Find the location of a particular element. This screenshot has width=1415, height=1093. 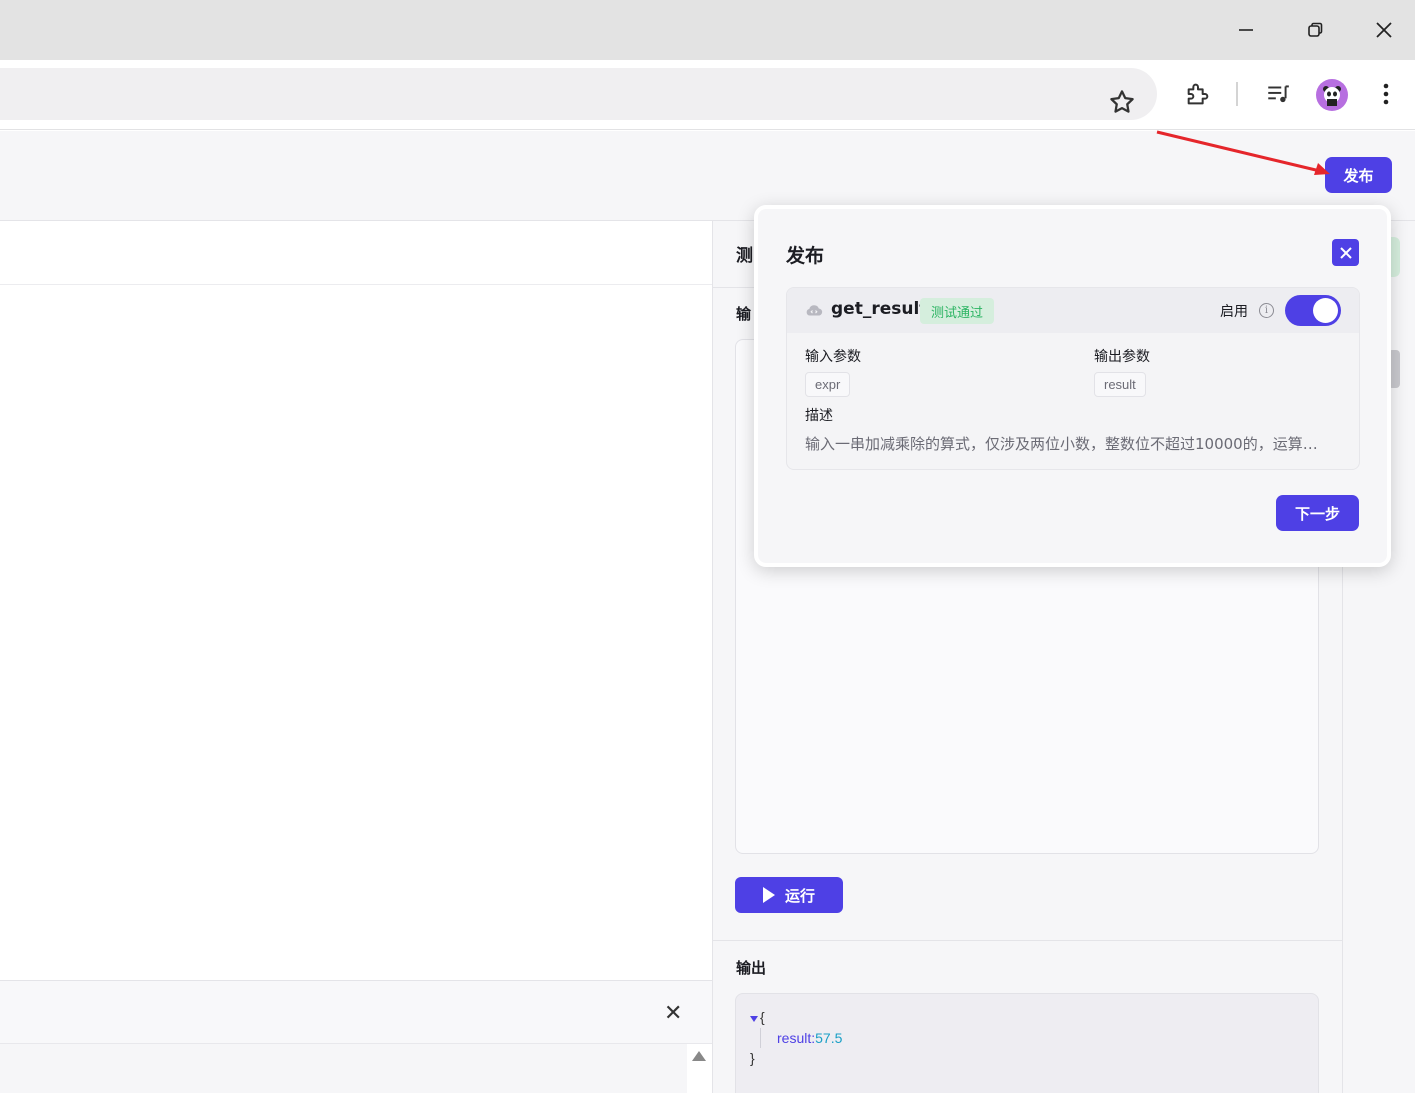

extensions-icon is located at coordinates (1198, 94).